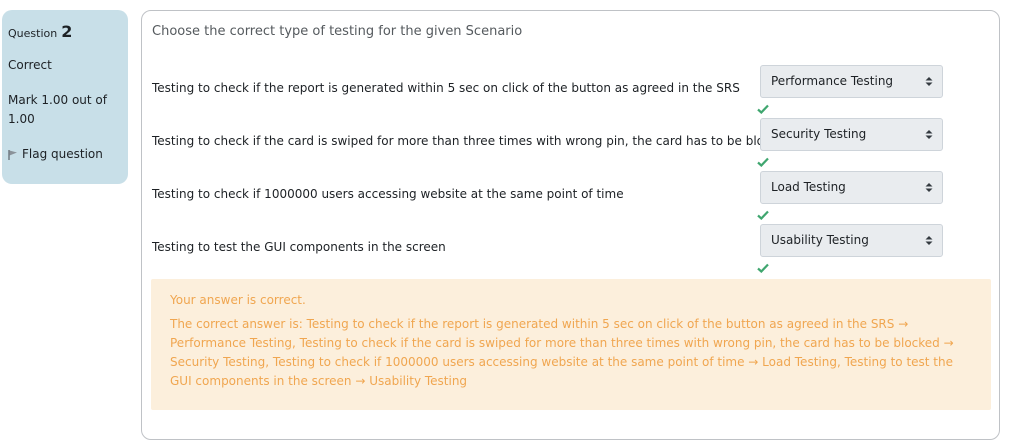  What do you see at coordinates (820, 240) in the screenshot?
I see `answer-select-value: Usability Testing` at bounding box center [820, 240].